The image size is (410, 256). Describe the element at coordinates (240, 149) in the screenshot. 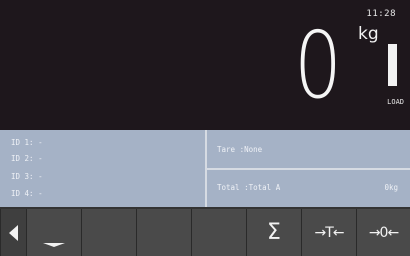

I see `tare-label: Tare :None` at that location.